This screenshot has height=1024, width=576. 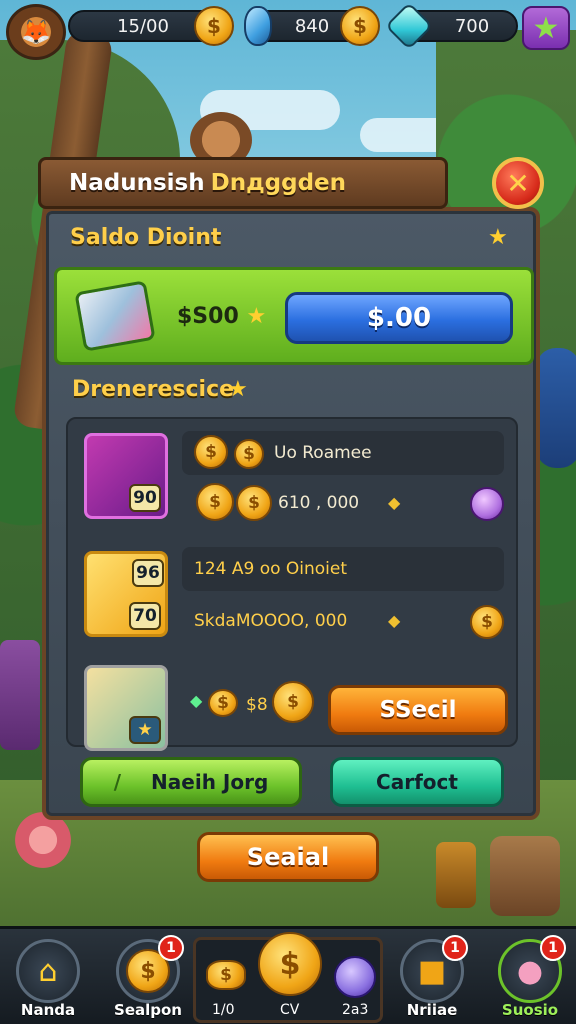 I want to click on item-level-badge: 90, so click(x=145, y=498).